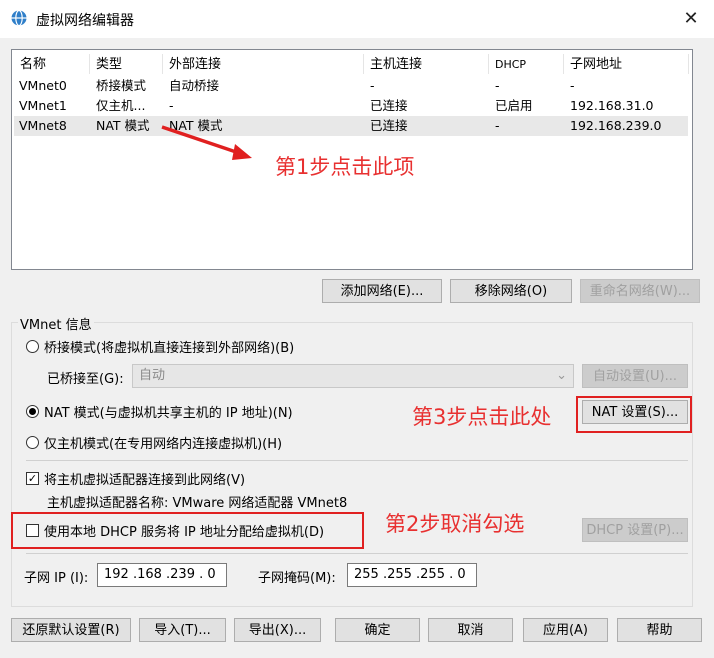 This screenshot has height=658, width=714. Describe the element at coordinates (377, 630) in the screenshot. I see `ok-button: 确定` at that location.